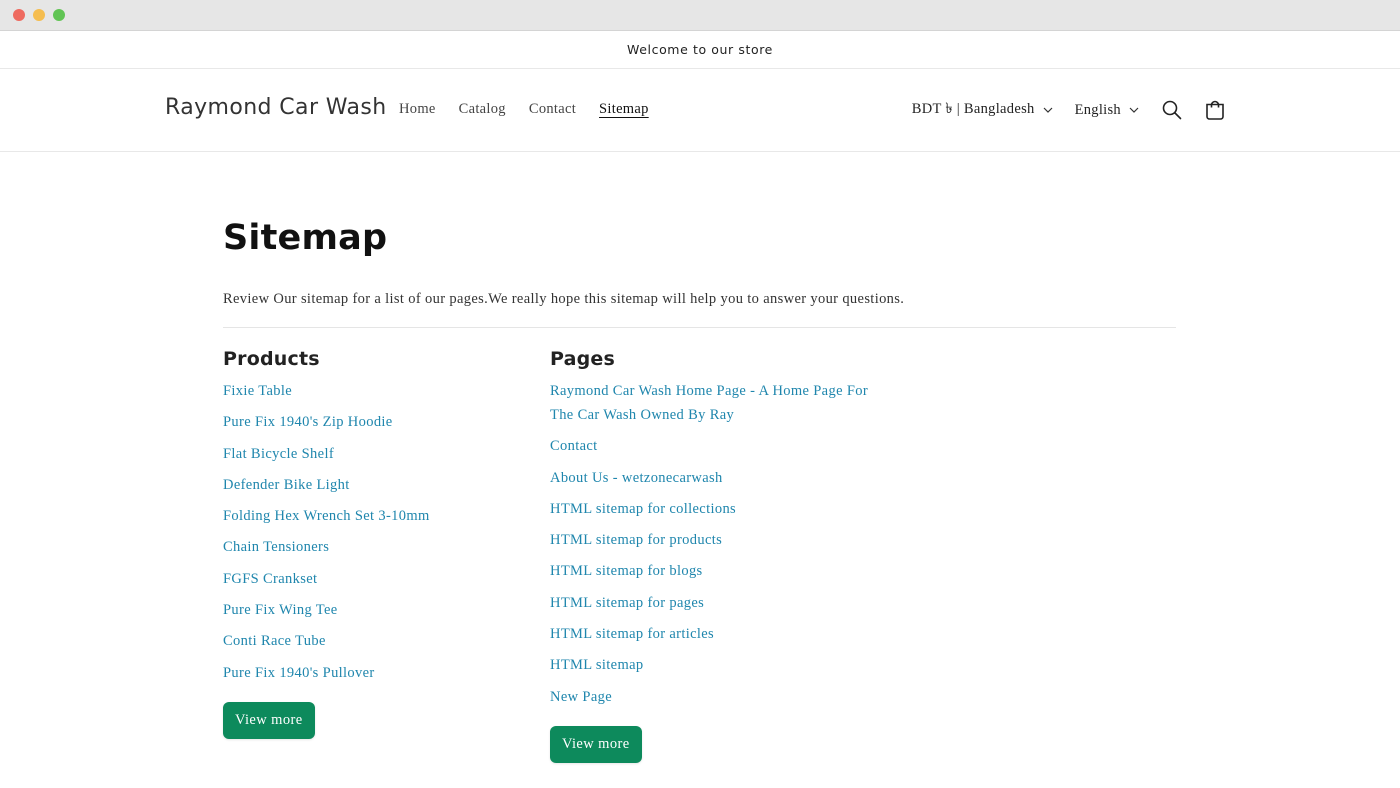  I want to click on list-item: Chain Tensioners, so click(373, 547).